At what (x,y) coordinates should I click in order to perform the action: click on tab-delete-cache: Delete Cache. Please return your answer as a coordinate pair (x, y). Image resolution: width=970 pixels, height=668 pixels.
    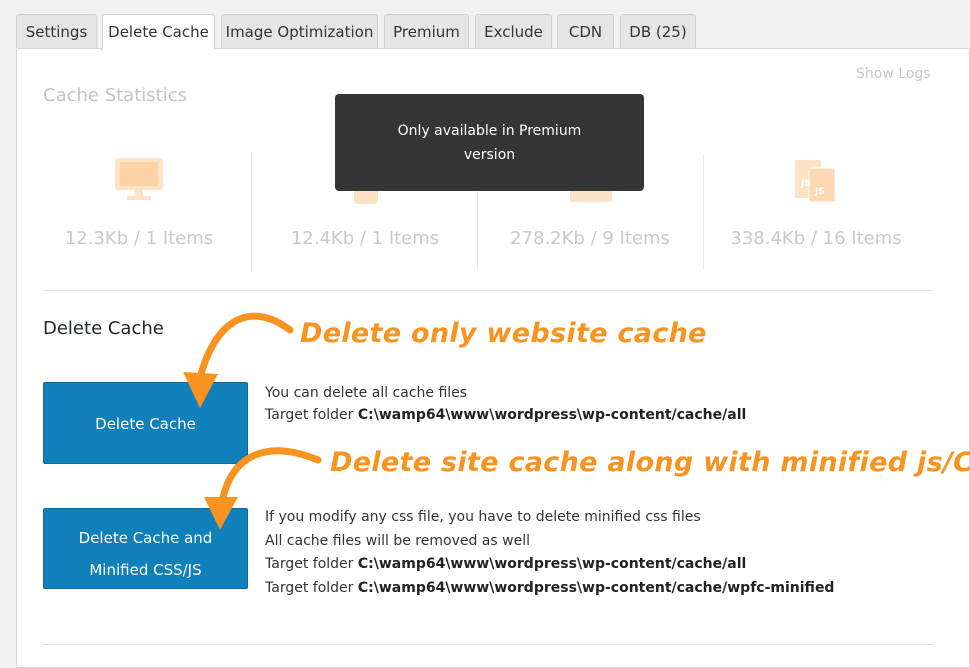
    Looking at the image, I should click on (158, 32).